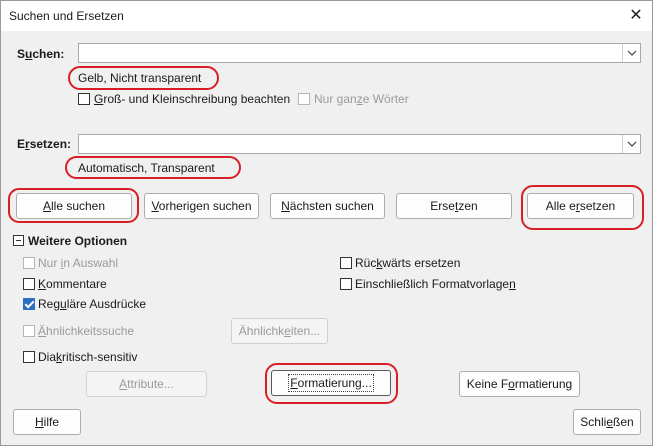 This screenshot has height=446, width=653. What do you see at coordinates (346, 284) in the screenshot?
I see `include-styles-checkbox` at bounding box center [346, 284].